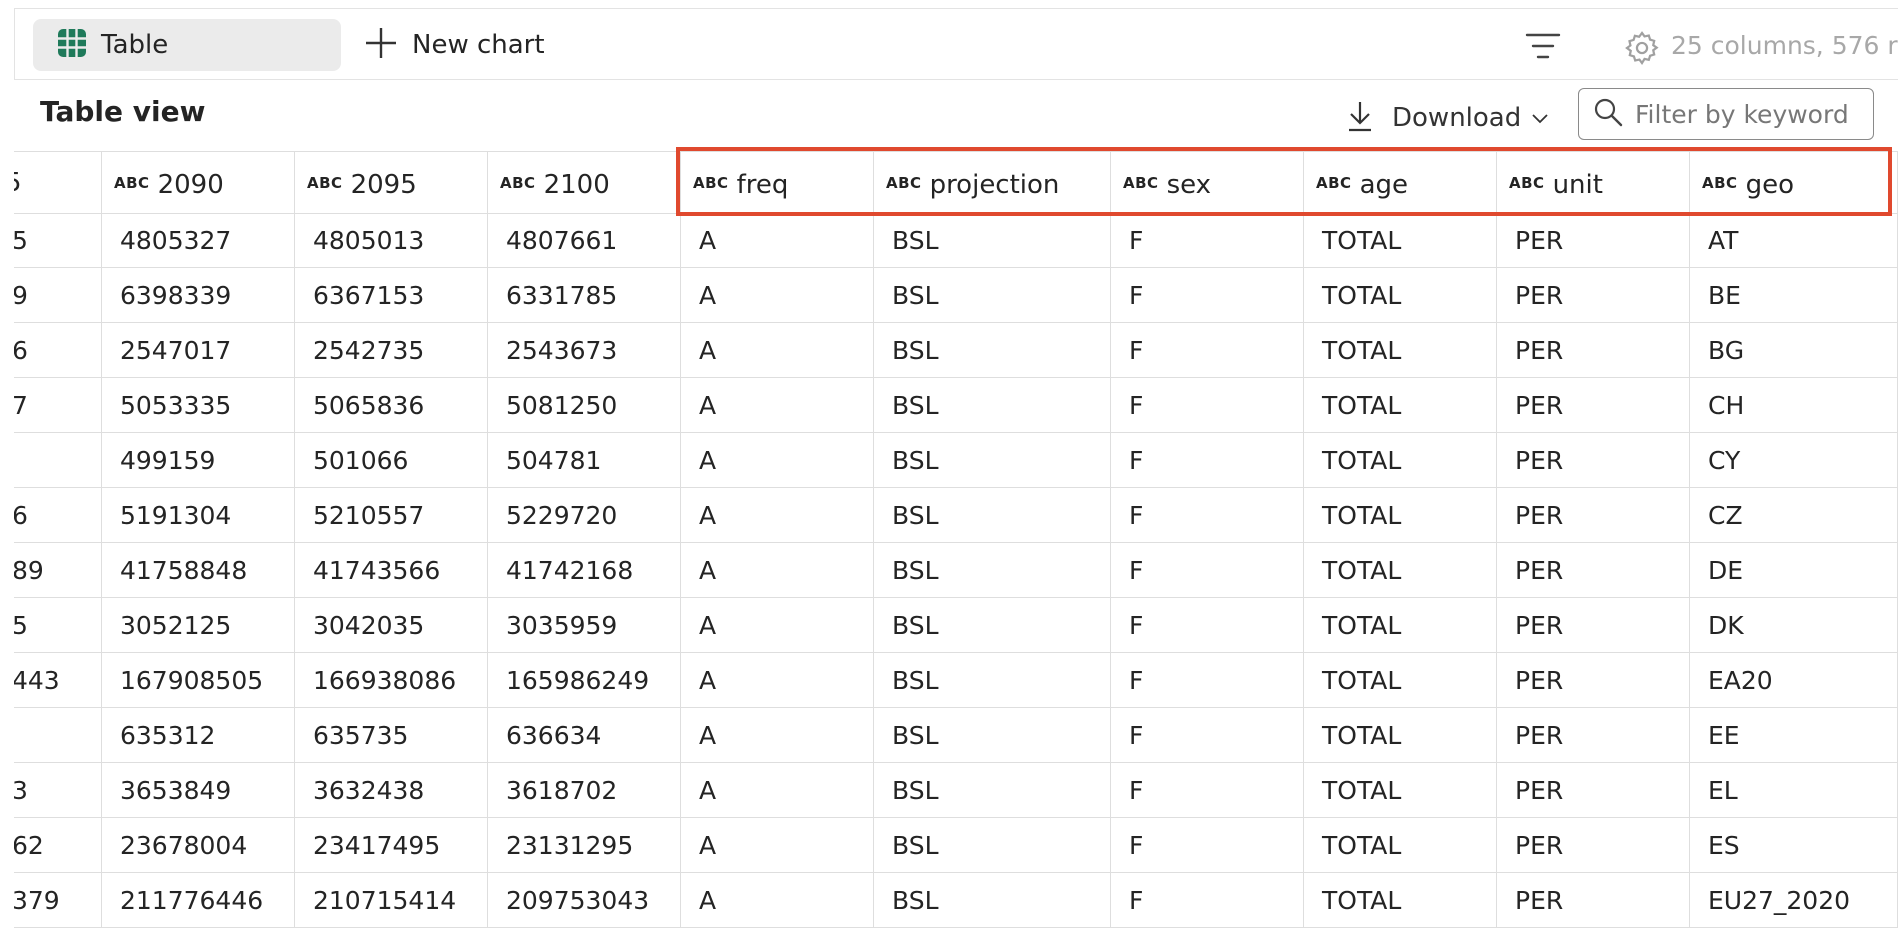  What do you see at coordinates (391, 735) in the screenshot?
I see `table-cell: 635735` at bounding box center [391, 735].